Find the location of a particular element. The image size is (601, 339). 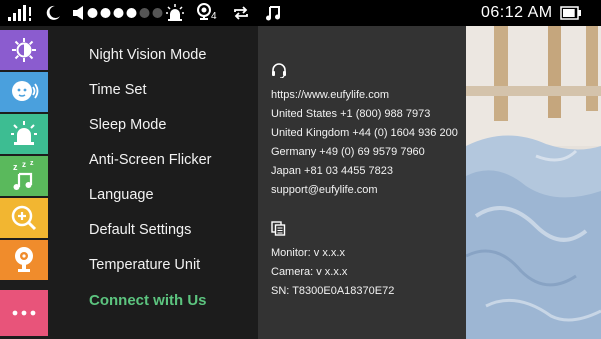

zoom-button is located at coordinates (24, 218).